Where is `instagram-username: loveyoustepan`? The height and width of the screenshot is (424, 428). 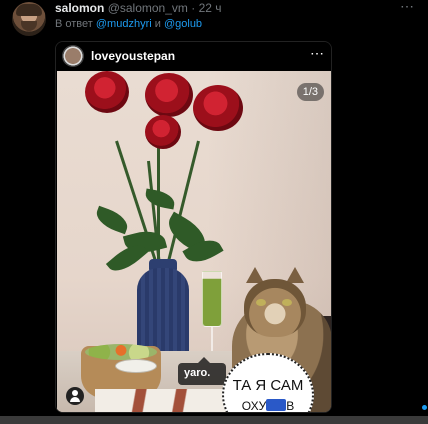
instagram-username: loveyoustepan is located at coordinates (133, 56).